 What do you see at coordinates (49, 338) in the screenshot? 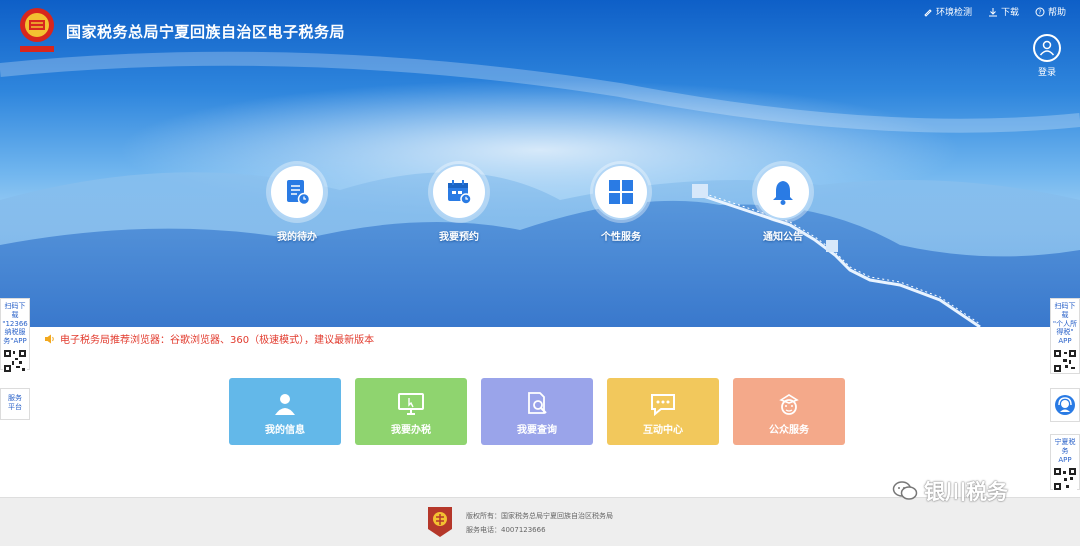
I see `speaker-icon` at bounding box center [49, 338].